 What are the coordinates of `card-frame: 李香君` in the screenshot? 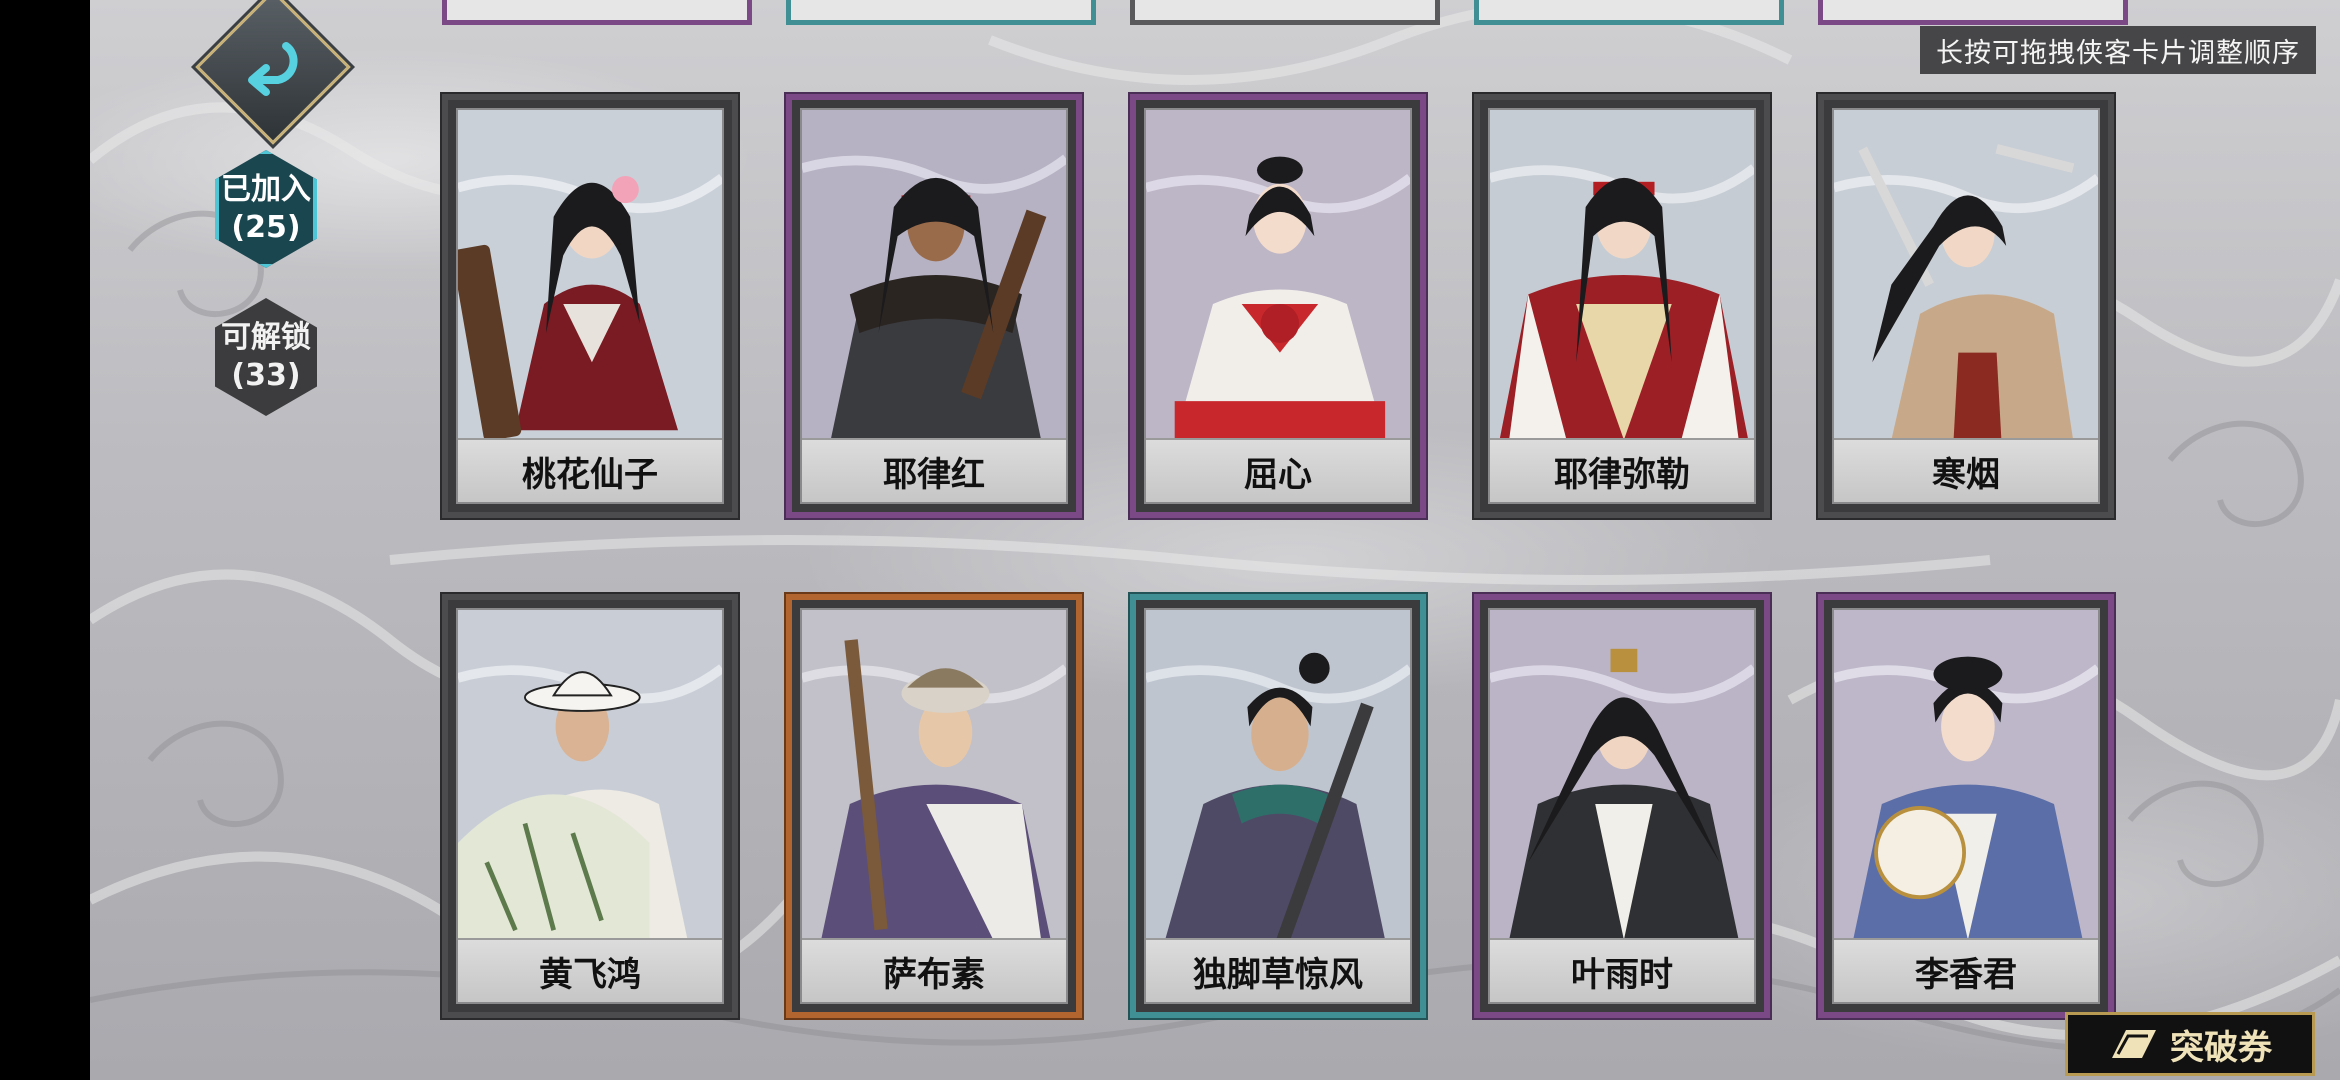 It's located at (1966, 806).